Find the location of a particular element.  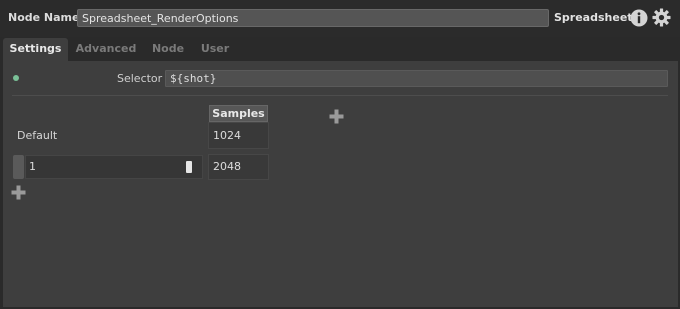

add-column-button is located at coordinates (336, 116).